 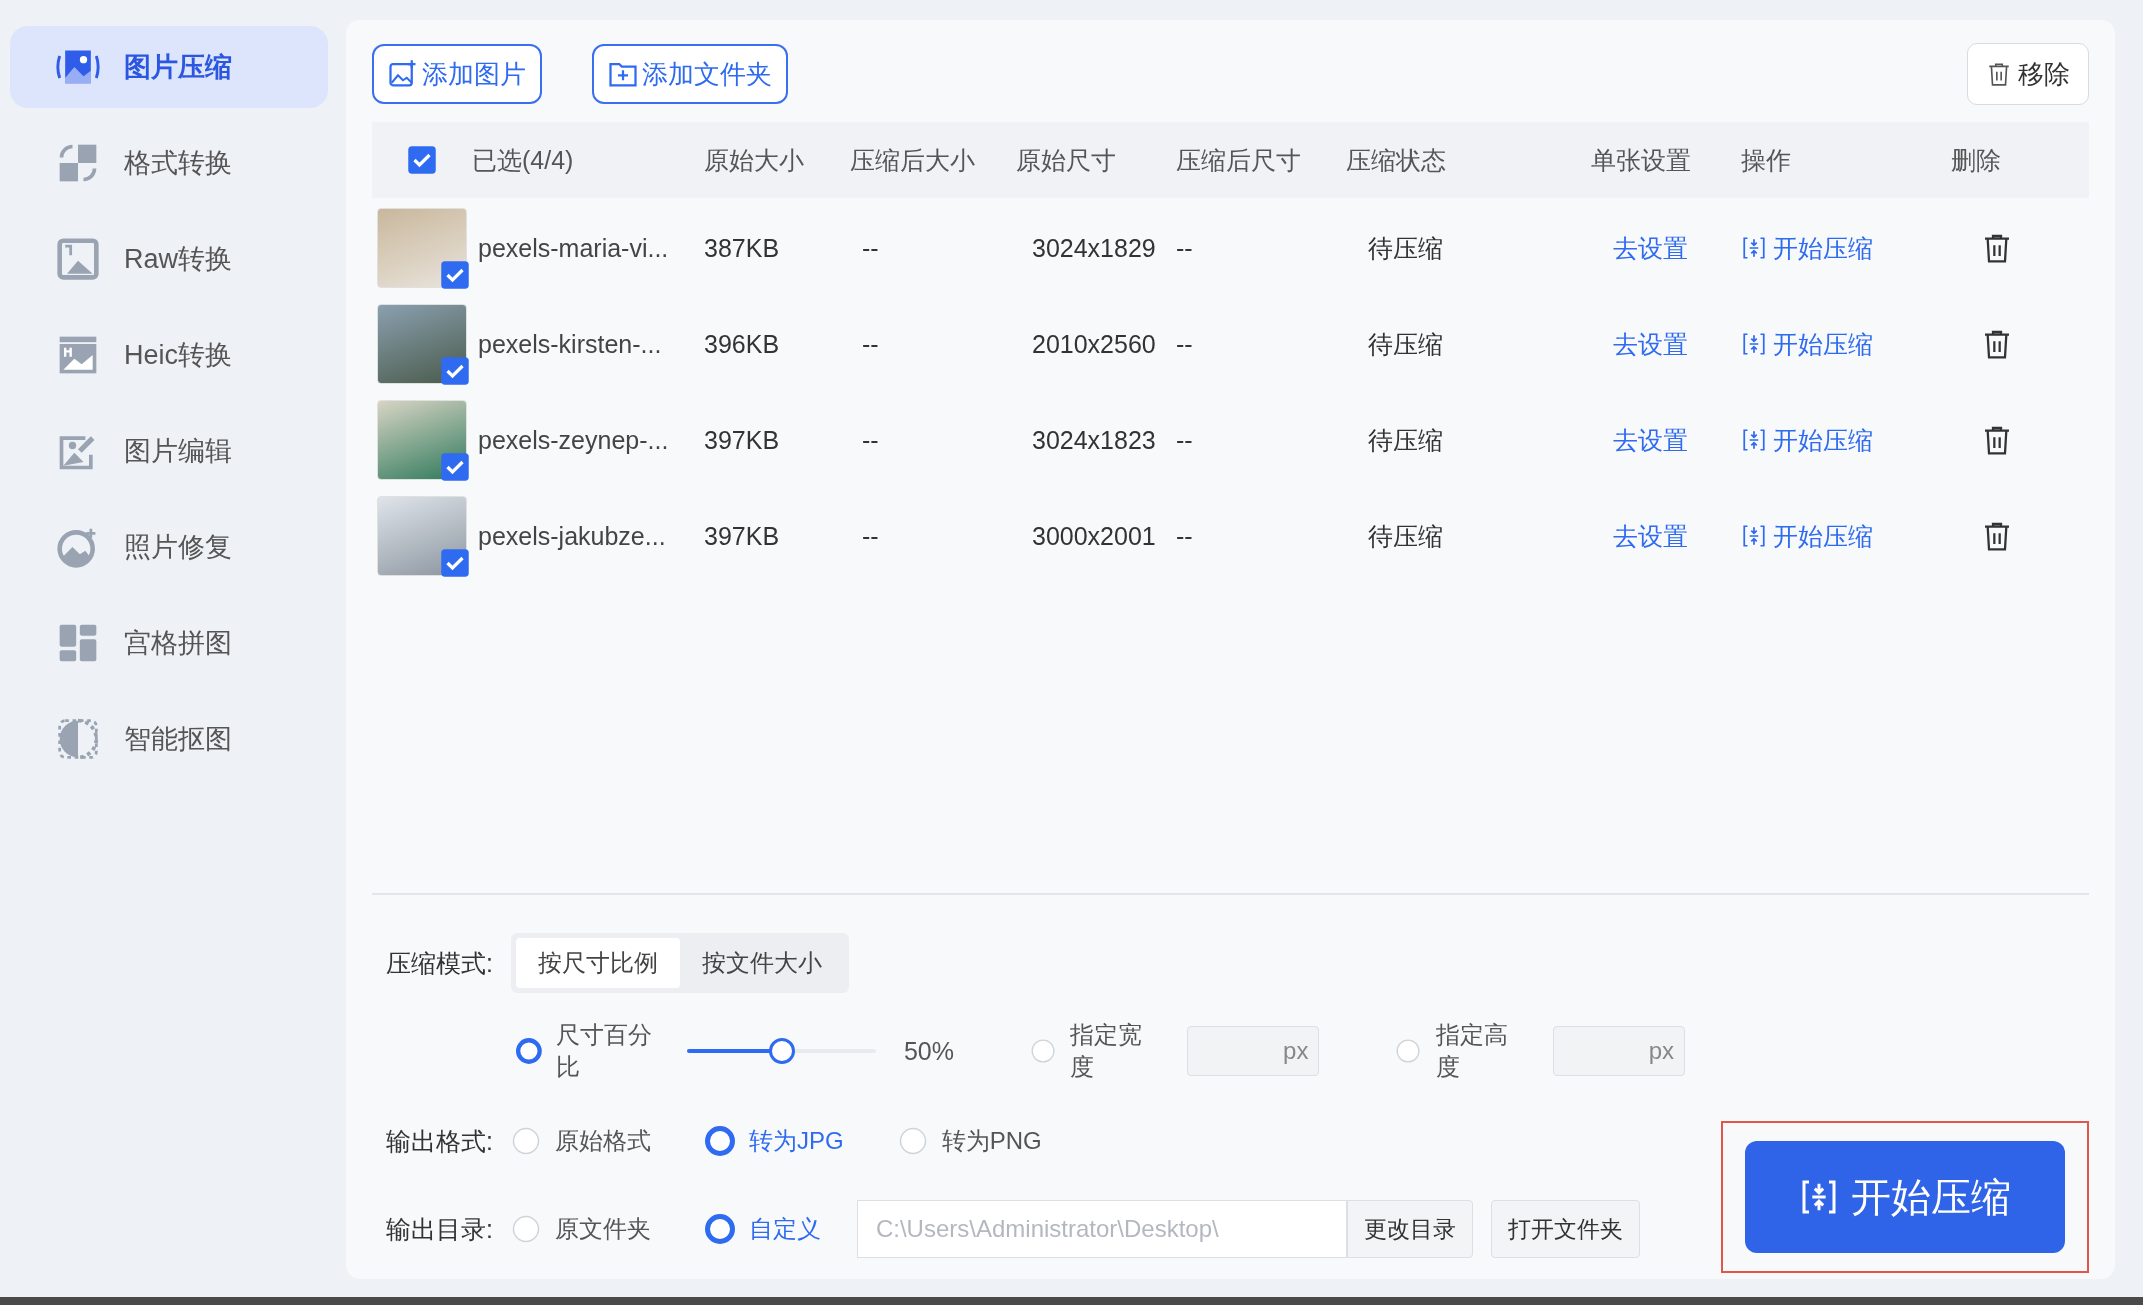 What do you see at coordinates (457, 74) in the screenshot?
I see `add-image-button: 添加图片` at bounding box center [457, 74].